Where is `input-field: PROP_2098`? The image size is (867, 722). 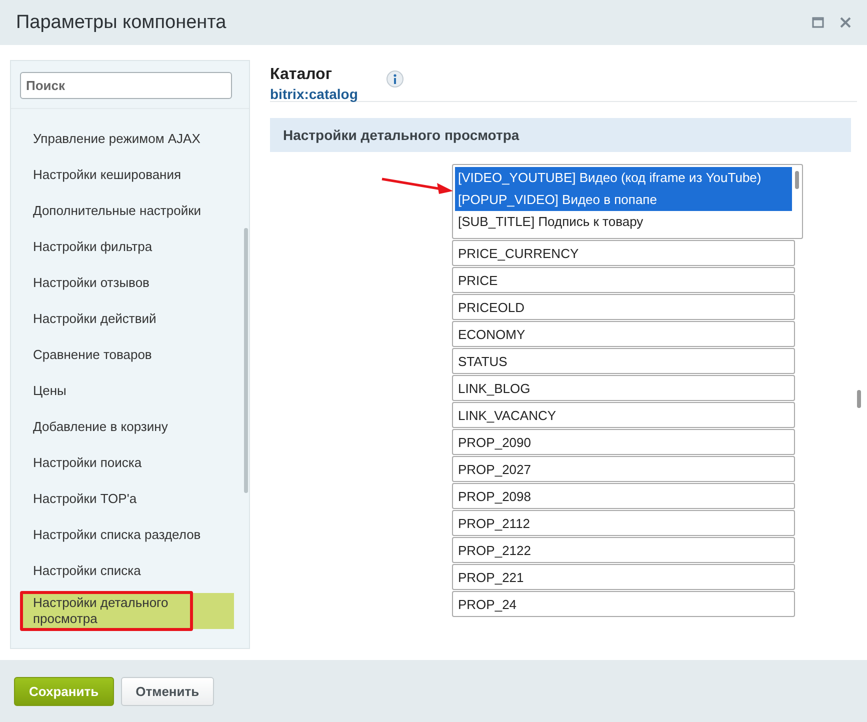 input-field: PROP_2098 is located at coordinates (623, 496).